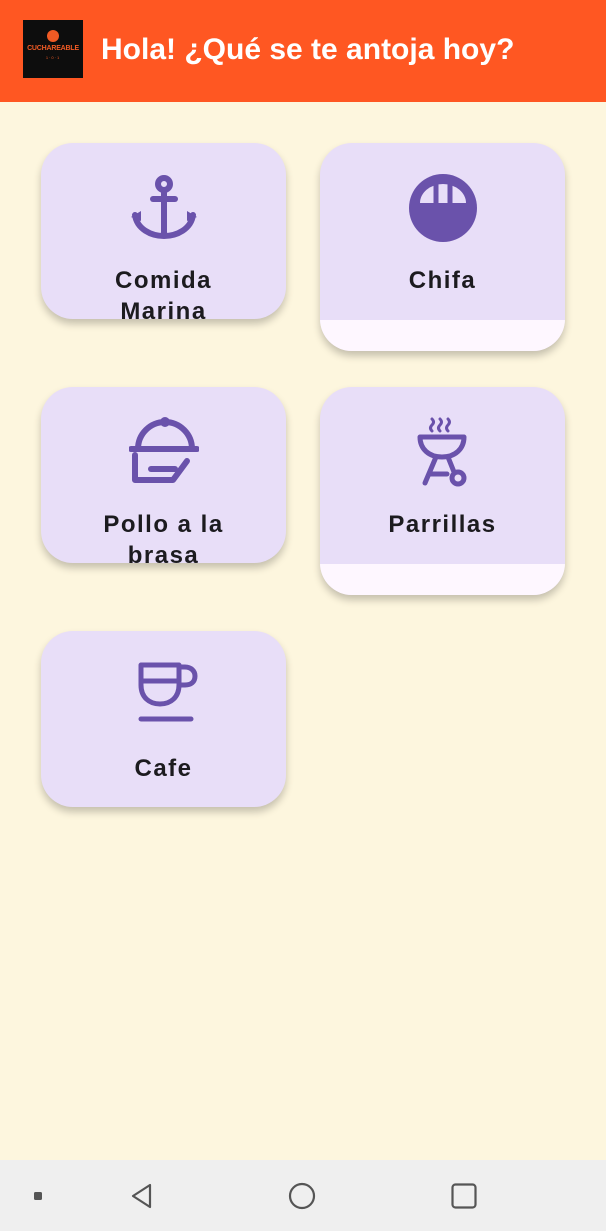 The width and height of the screenshot is (606, 1231). What do you see at coordinates (163, 207) in the screenshot?
I see `anchor-icon` at bounding box center [163, 207].